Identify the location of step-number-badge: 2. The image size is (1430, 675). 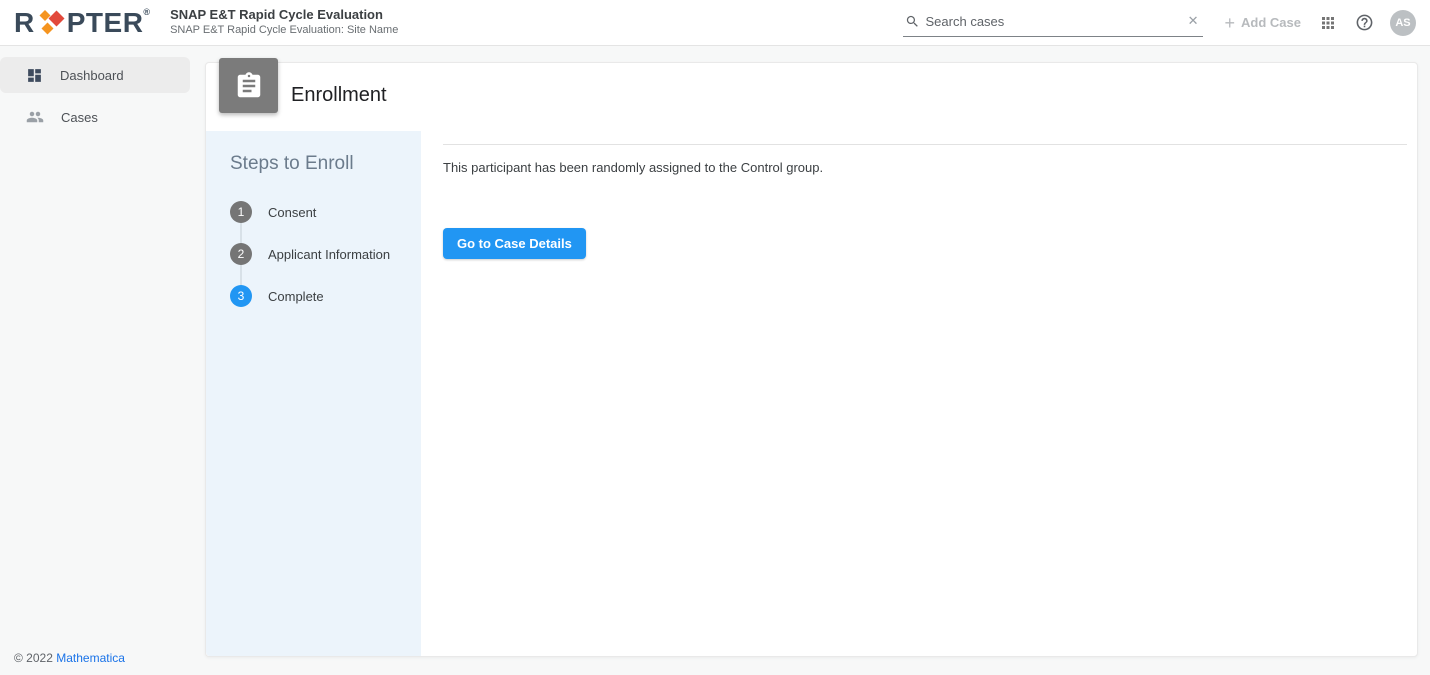
(241, 254).